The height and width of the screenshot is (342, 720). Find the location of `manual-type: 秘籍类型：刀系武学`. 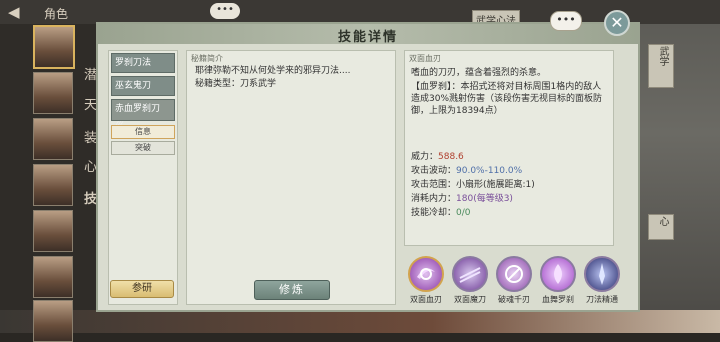

manual-type: 秘籍类型：刀系武学 is located at coordinates (236, 84).